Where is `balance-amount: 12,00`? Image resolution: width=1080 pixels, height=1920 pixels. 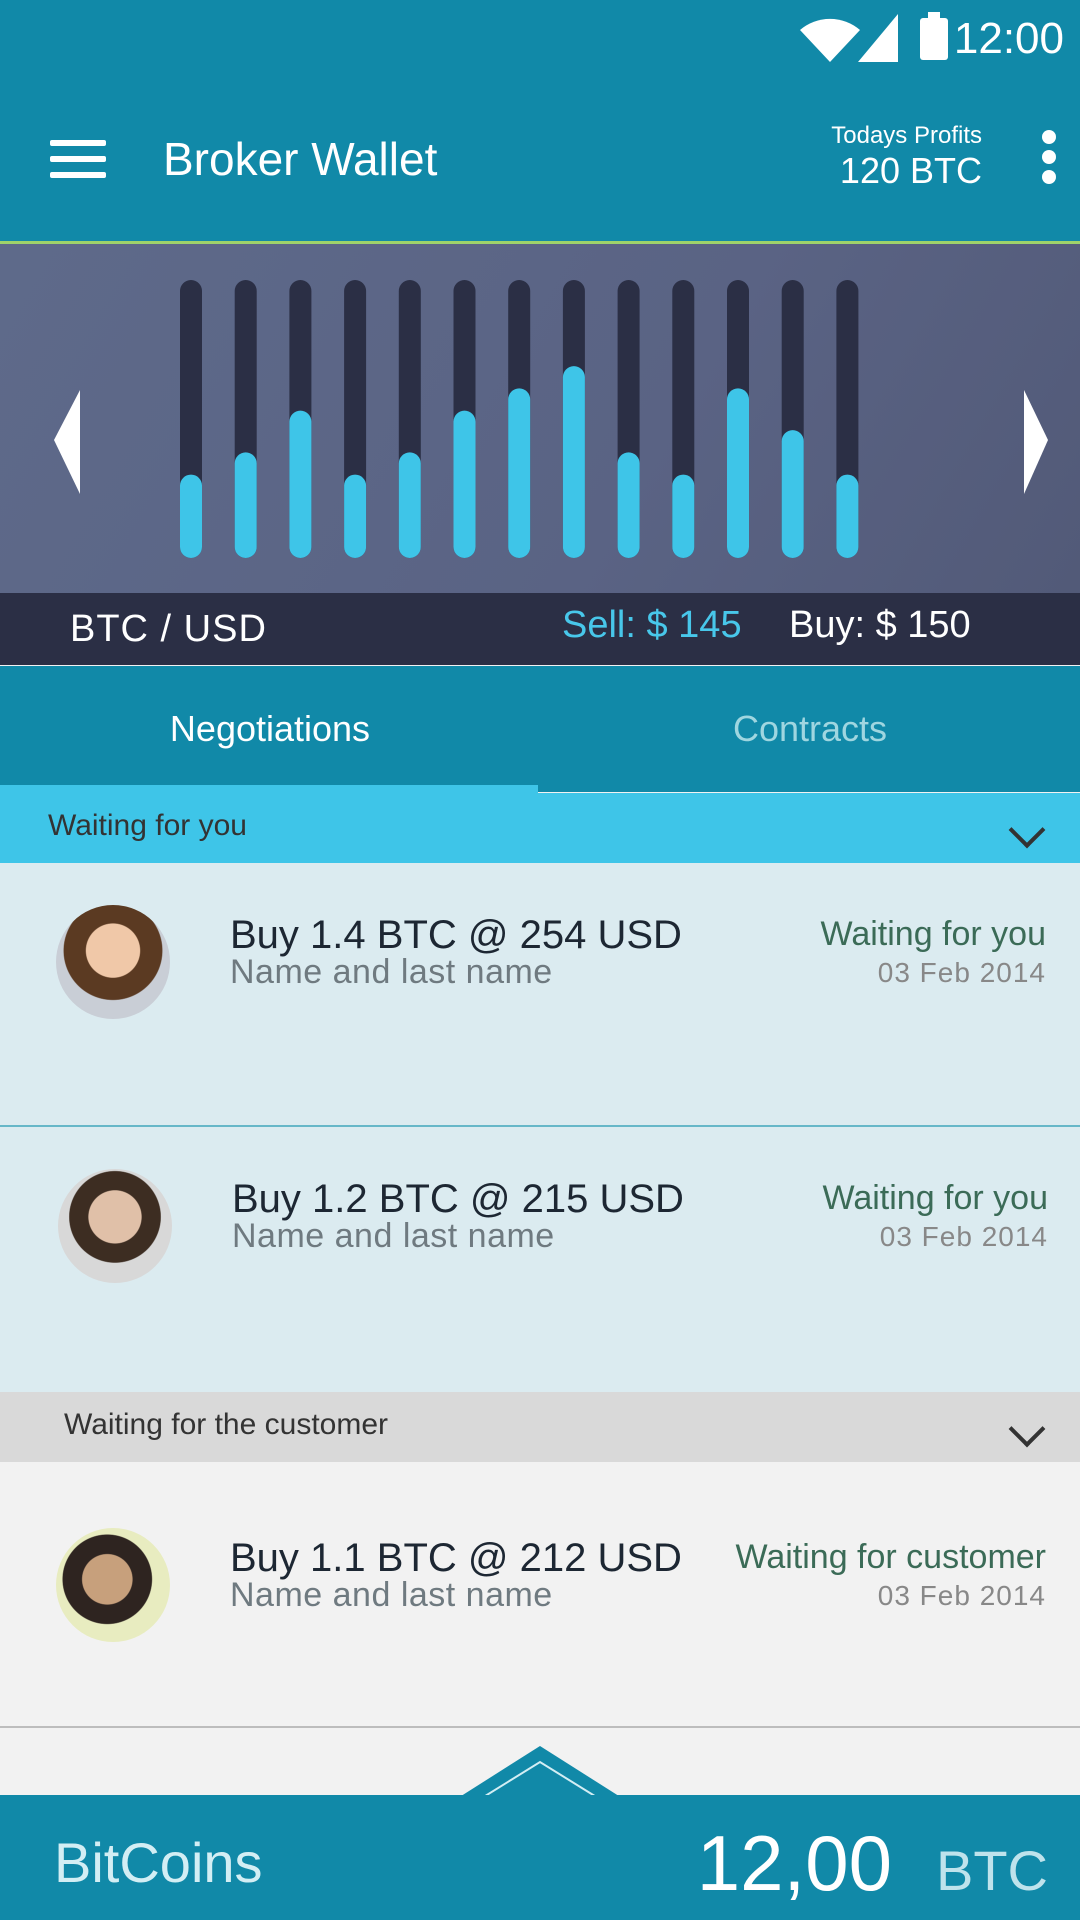 balance-amount: 12,00 is located at coordinates (794, 1863).